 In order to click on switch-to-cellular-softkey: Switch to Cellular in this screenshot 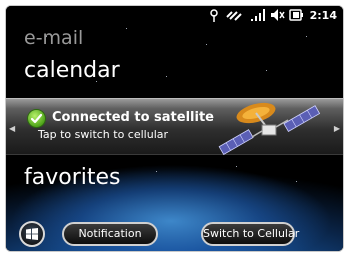, I will do `click(250, 234)`.